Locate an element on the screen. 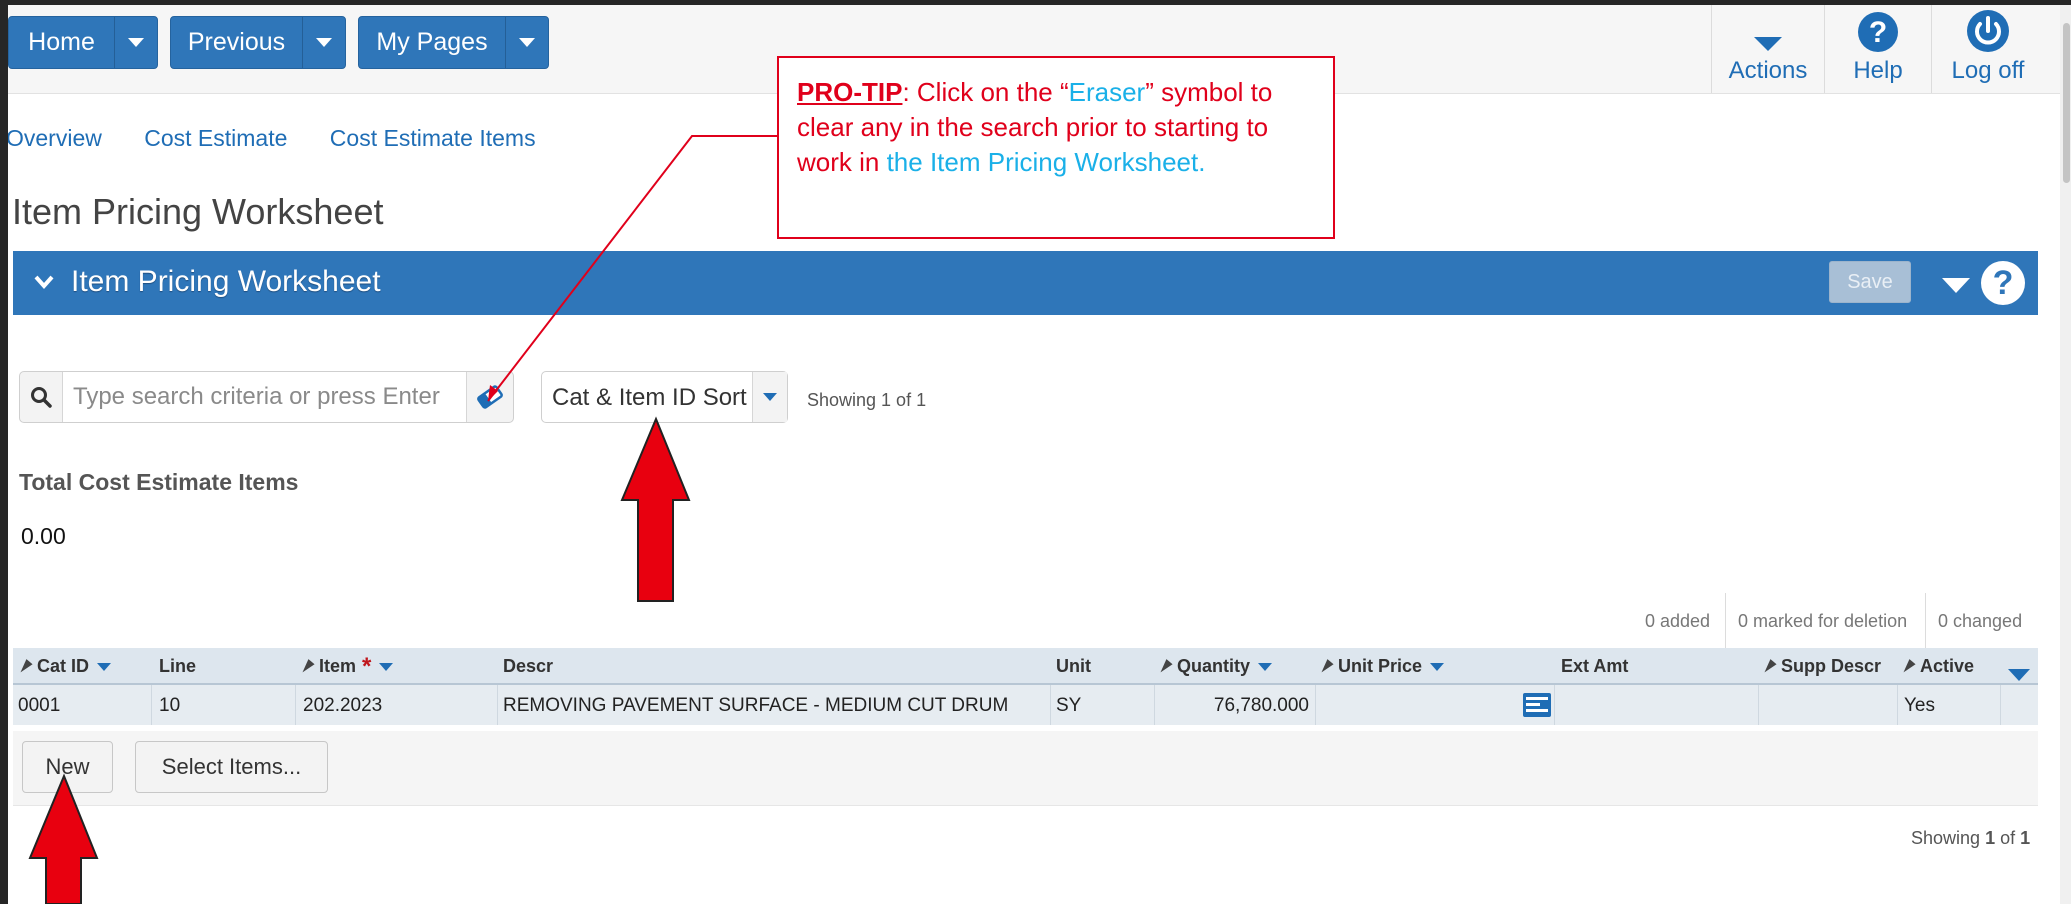 The height and width of the screenshot is (904, 2071). column-label: Line is located at coordinates (177, 666).